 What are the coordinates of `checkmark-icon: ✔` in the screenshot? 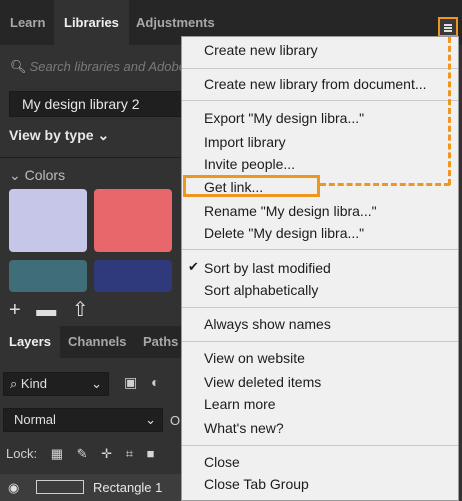 It's located at (193, 266).